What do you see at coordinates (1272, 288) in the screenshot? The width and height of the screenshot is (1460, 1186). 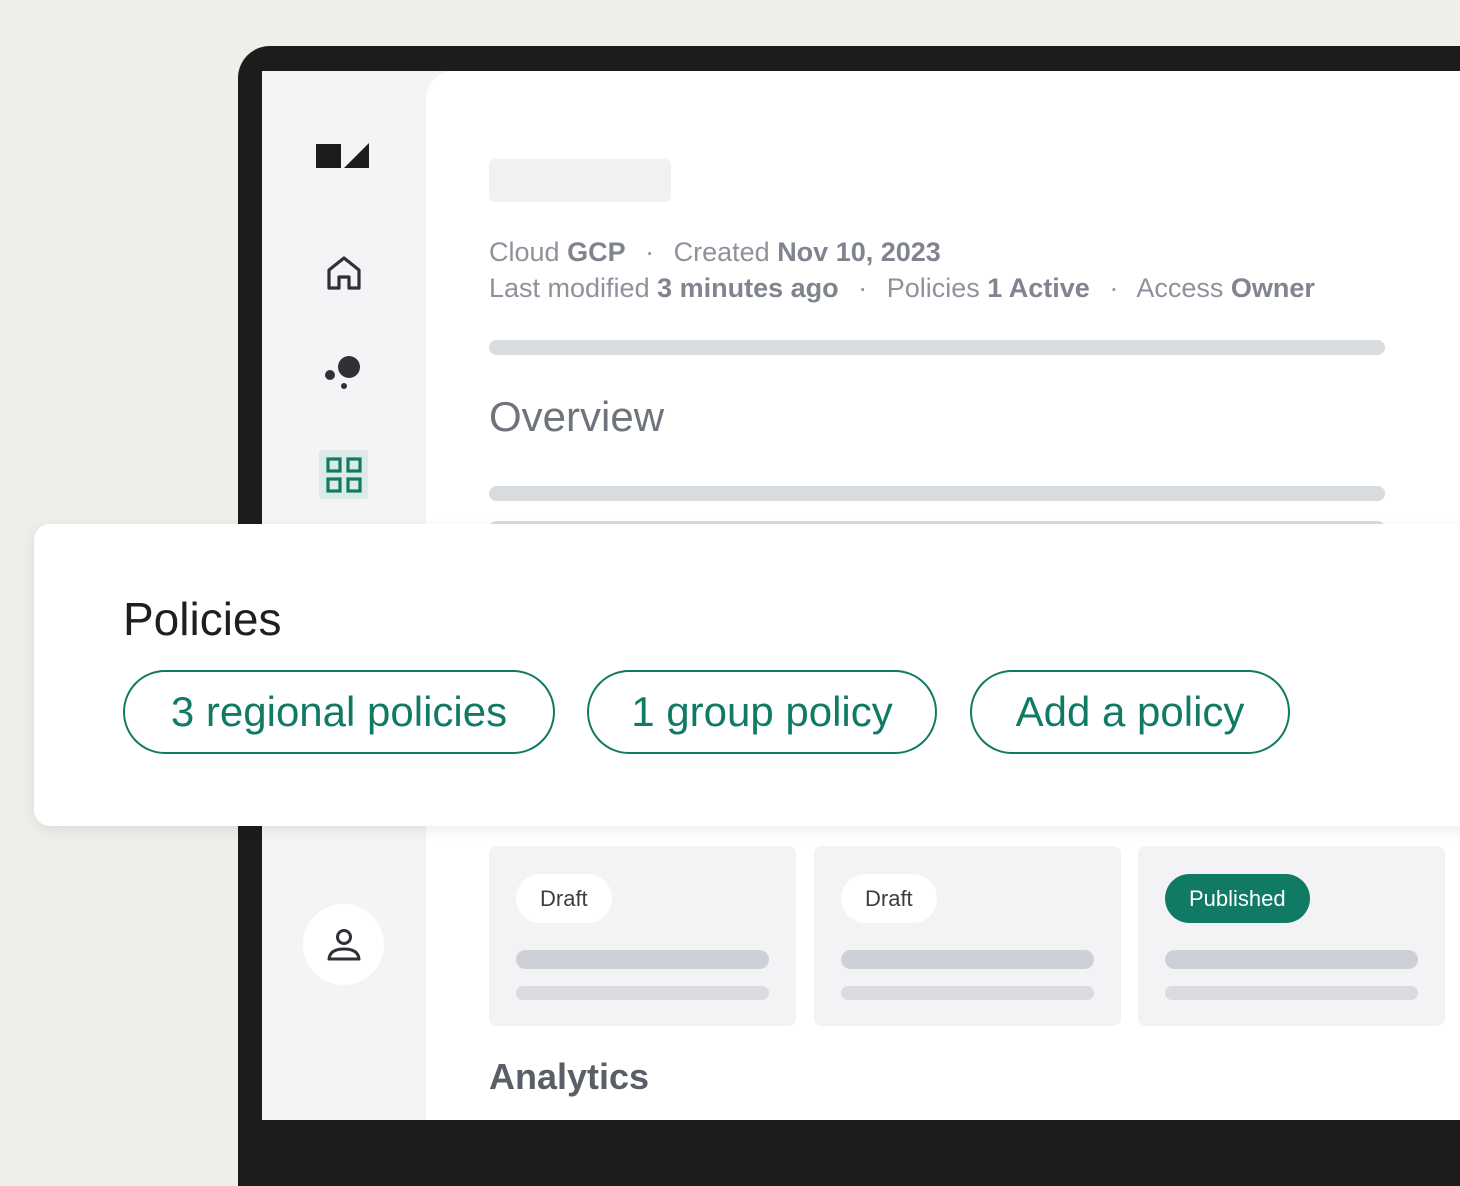 I see `access-value: Owner` at bounding box center [1272, 288].